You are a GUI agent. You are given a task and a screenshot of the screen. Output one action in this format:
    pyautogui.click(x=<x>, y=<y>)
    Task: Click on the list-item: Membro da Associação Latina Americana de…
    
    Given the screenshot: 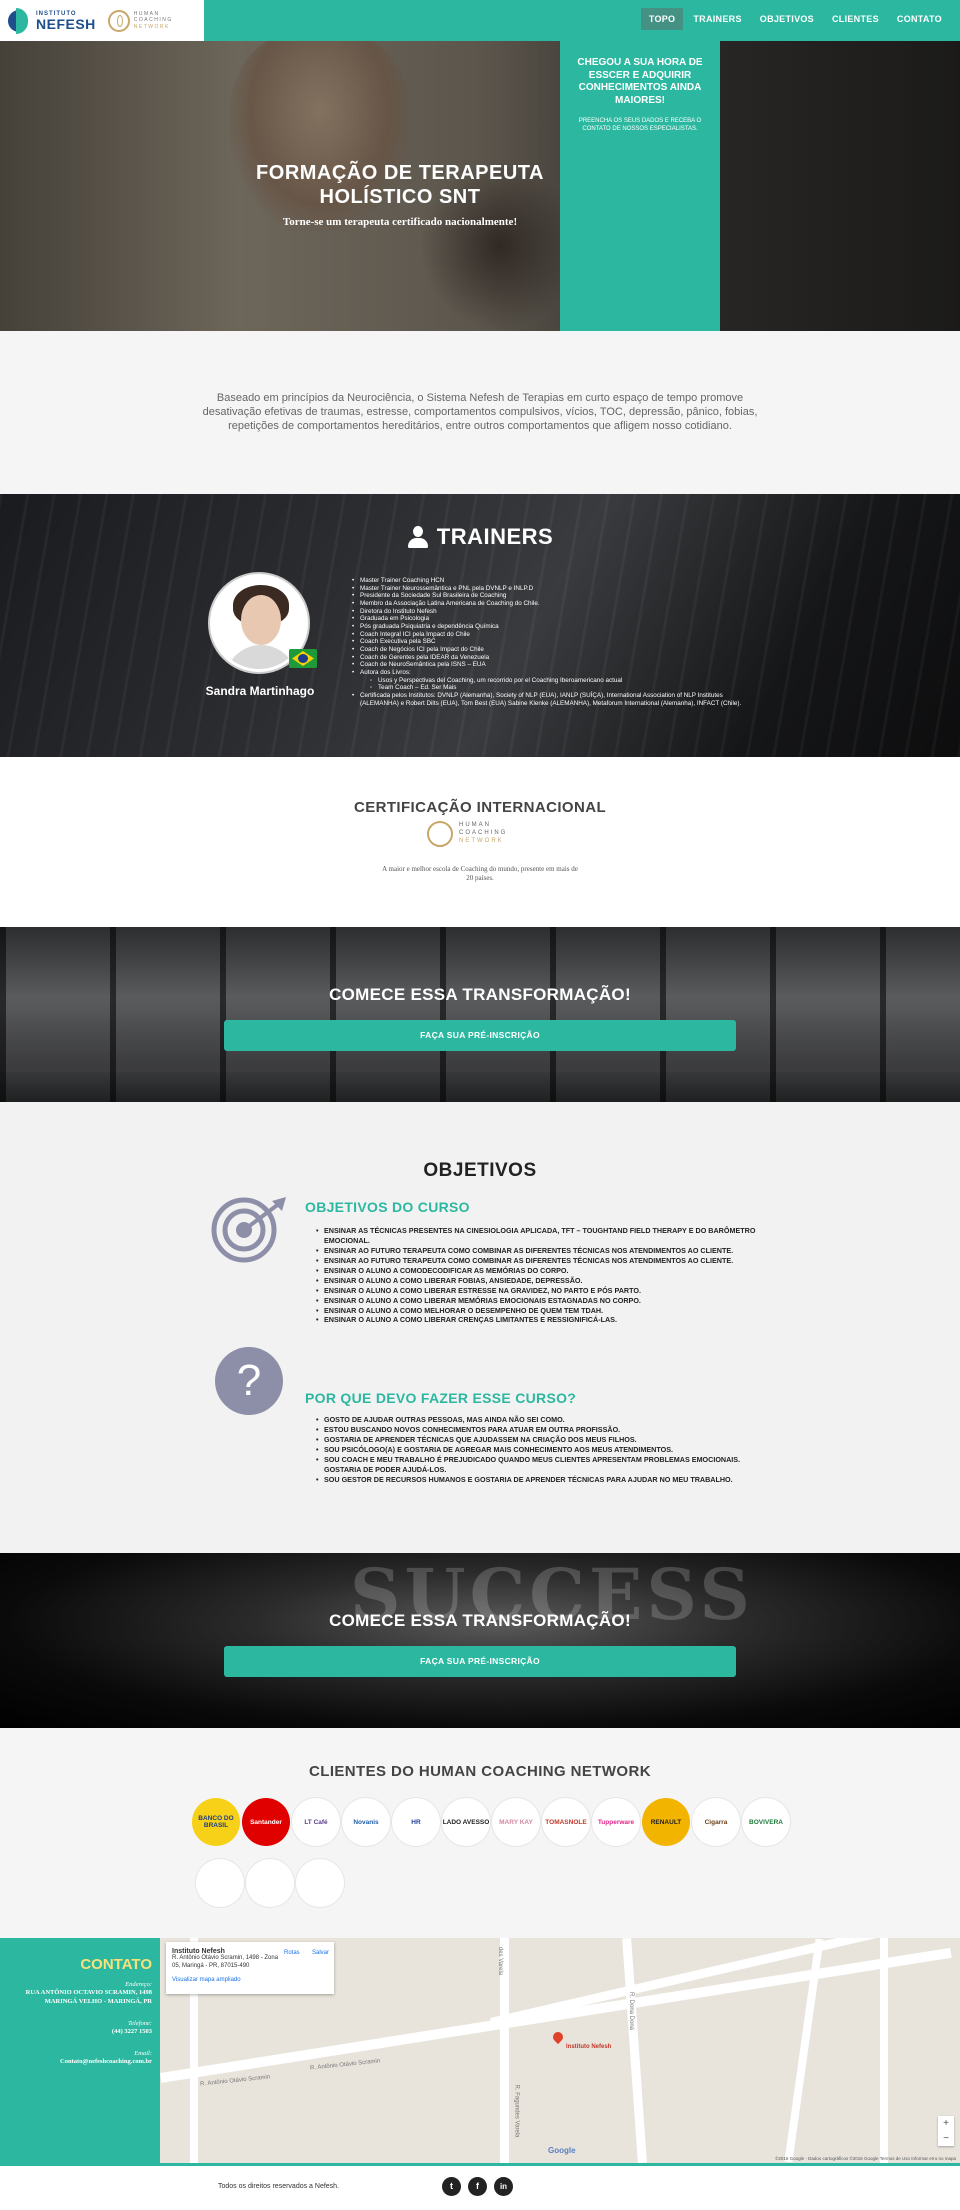 What is the action you would take?
    pyautogui.click(x=547, y=604)
    